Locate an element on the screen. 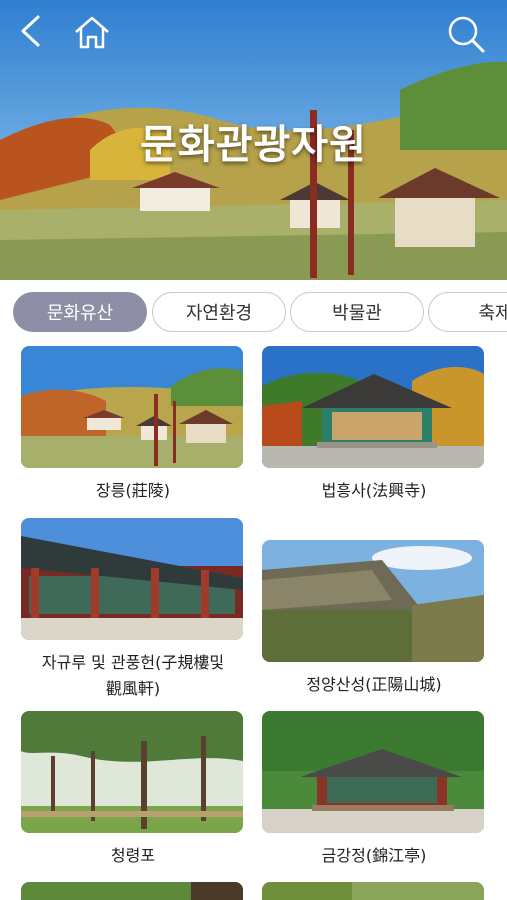 Image resolution: width=507 pixels, height=900 pixels. list-item: 금강정(錦江亭) is located at coordinates (374, 791).